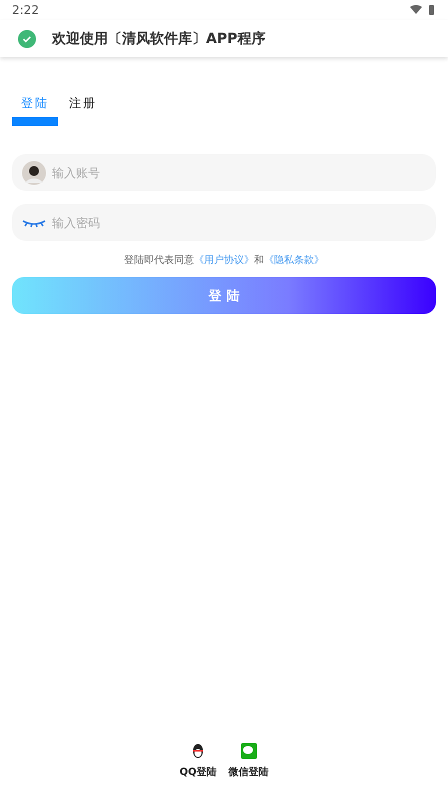 This screenshot has height=797, width=448. Describe the element at coordinates (159, 39) in the screenshot. I see `header-title: 欢迎使用〔清风软件库〕APP程序` at that location.